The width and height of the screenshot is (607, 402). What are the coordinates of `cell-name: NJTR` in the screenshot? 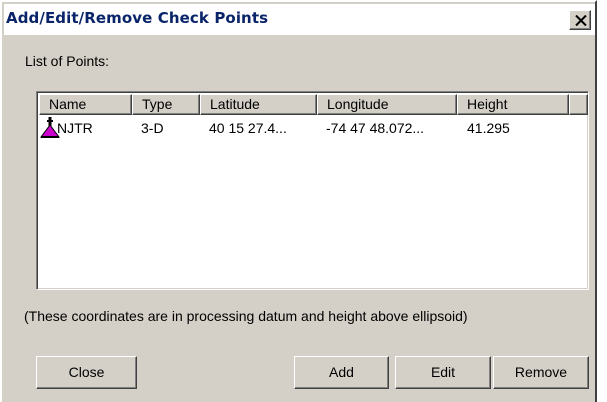 It's located at (75, 128).